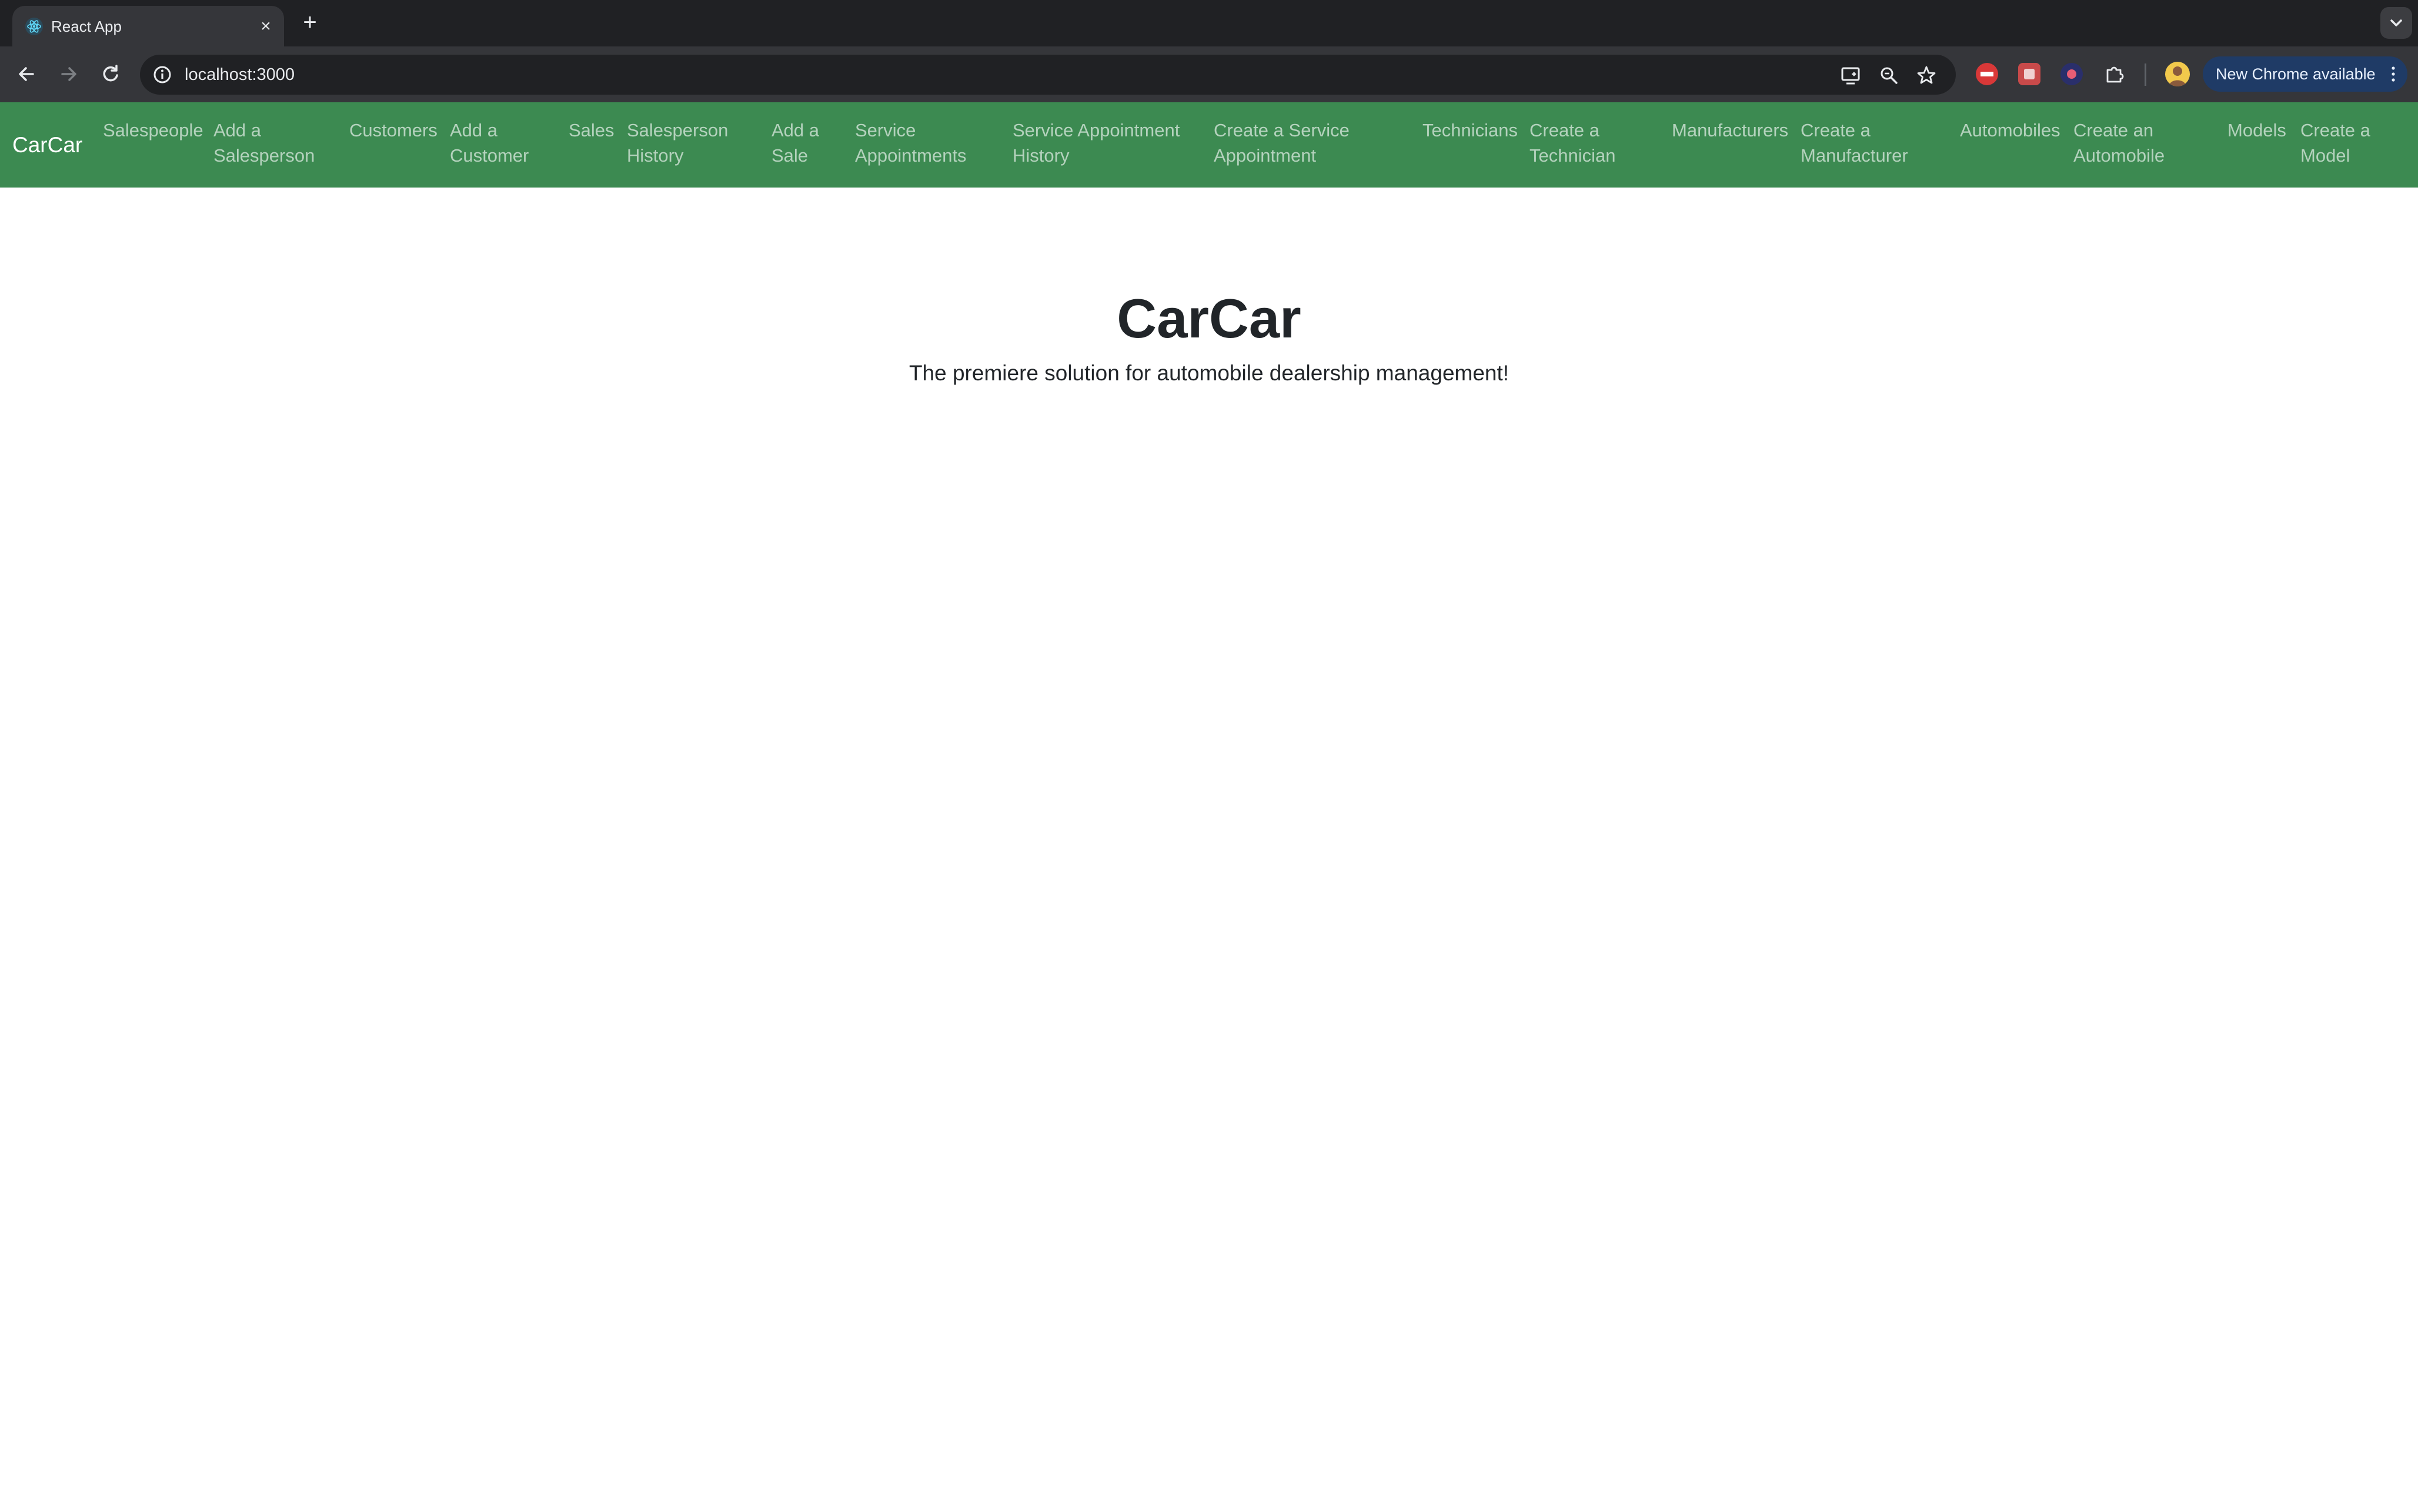 The height and width of the screenshot is (1512, 2418). Describe the element at coordinates (393, 130) in the screenshot. I see `nav-link-customers: Customers` at that location.